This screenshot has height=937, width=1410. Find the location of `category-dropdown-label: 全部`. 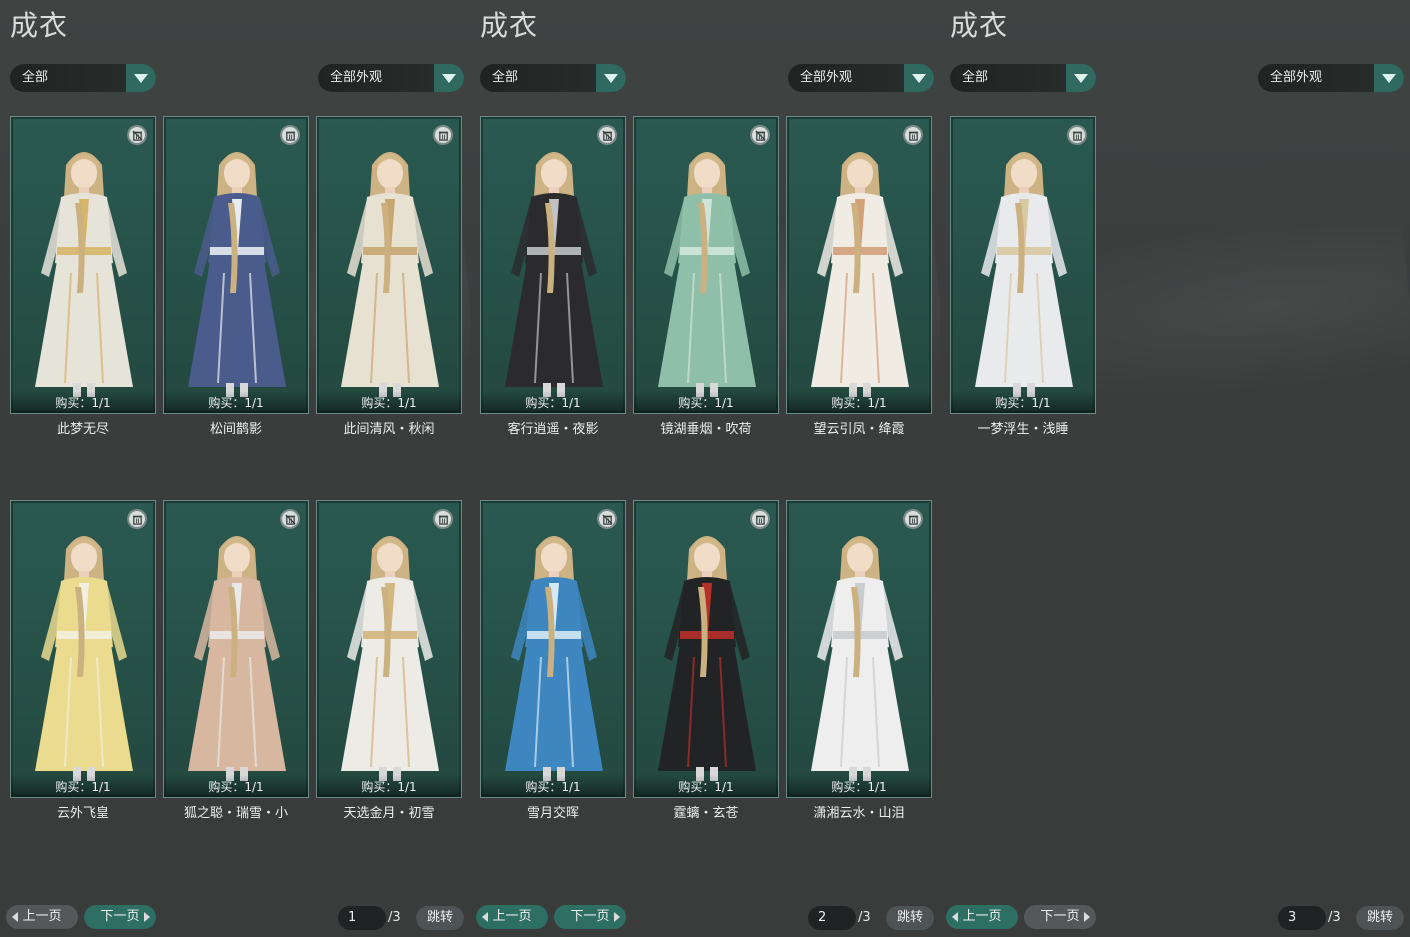

category-dropdown-label: 全部 is located at coordinates (35, 77).